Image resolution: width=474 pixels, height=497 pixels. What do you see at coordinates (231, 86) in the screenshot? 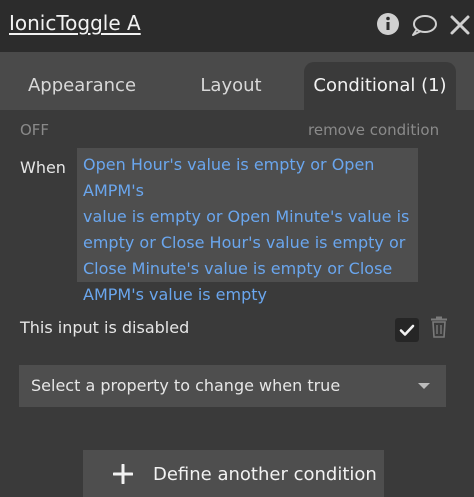
I see `tab-layout: Layout` at bounding box center [231, 86].